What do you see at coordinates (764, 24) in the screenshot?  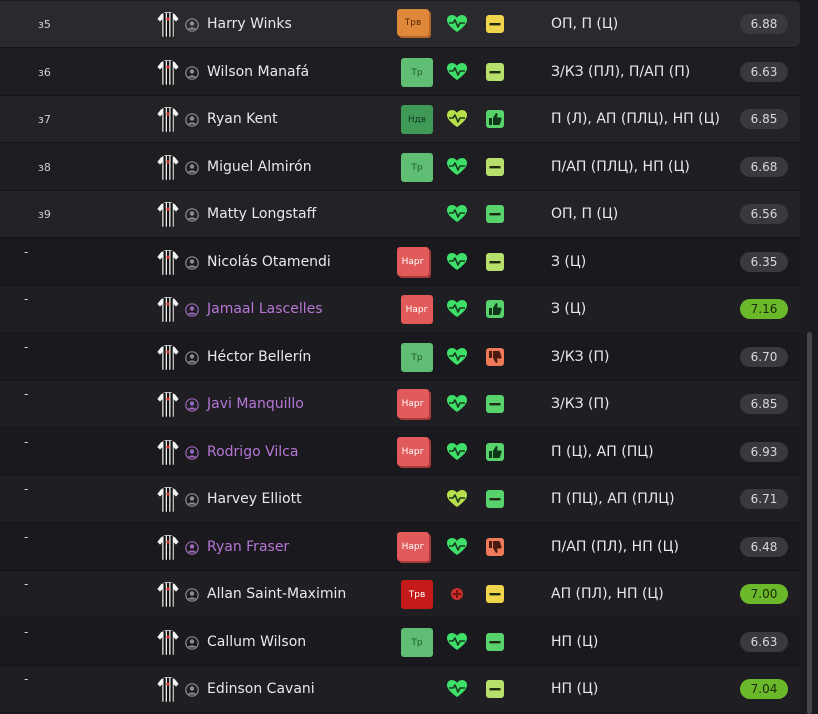 I see `average-rating-badge: 6.88` at bounding box center [764, 24].